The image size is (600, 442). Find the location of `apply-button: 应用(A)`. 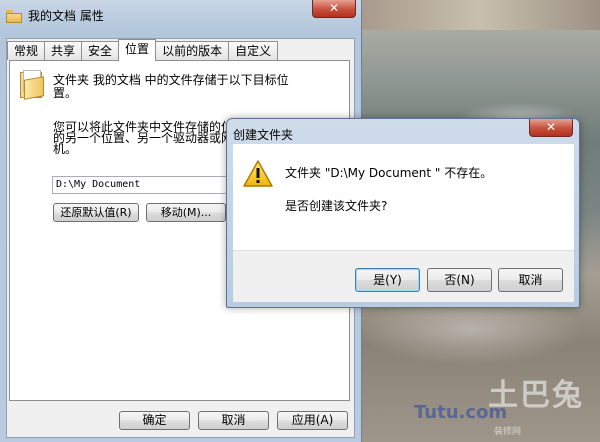

apply-button: 应用(A) is located at coordinates (312, 420).